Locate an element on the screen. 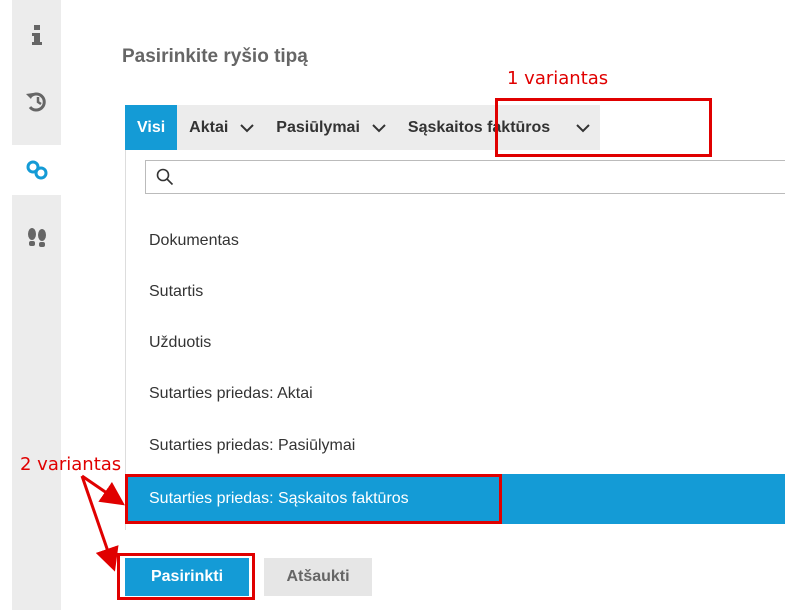  arrow-to-list-item is located at coordinates (103, 490).